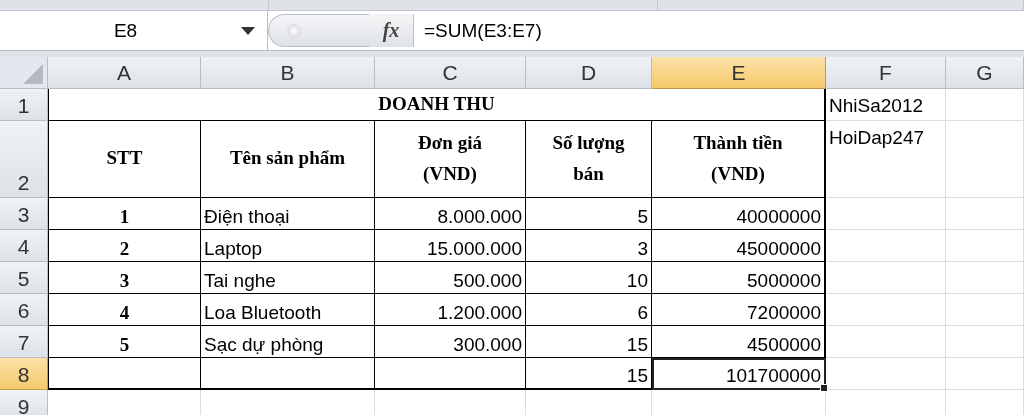 The height and width of the screenshot is (415, 1024). I want to click on column-header: B, so click(288, 73).